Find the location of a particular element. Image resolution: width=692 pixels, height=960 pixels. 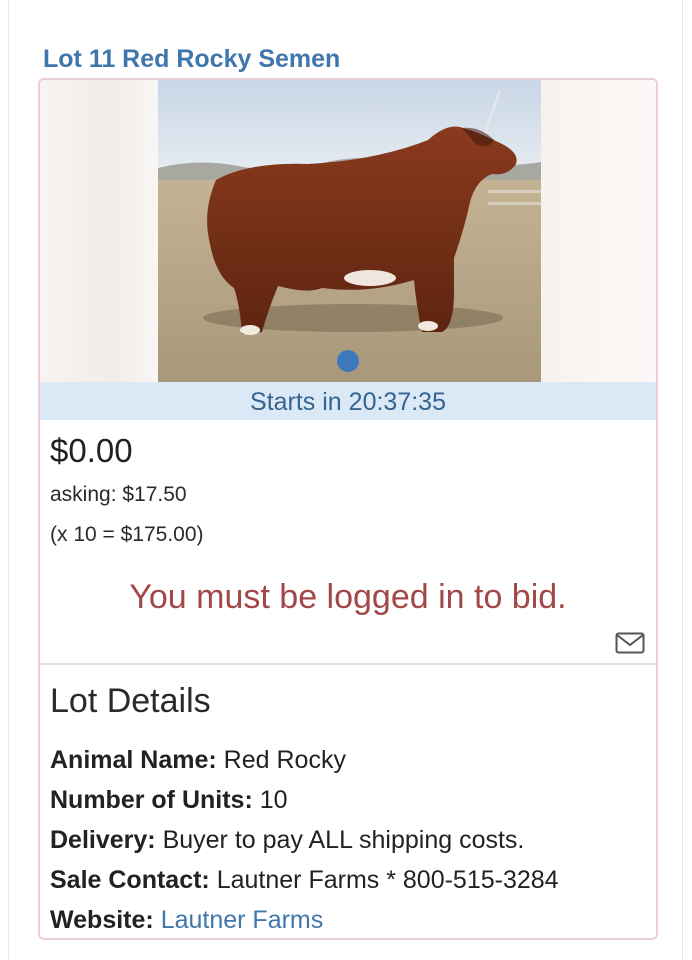

detail-animal-name: Animal Name: Red Rocky is located at coordinates (198, 760).